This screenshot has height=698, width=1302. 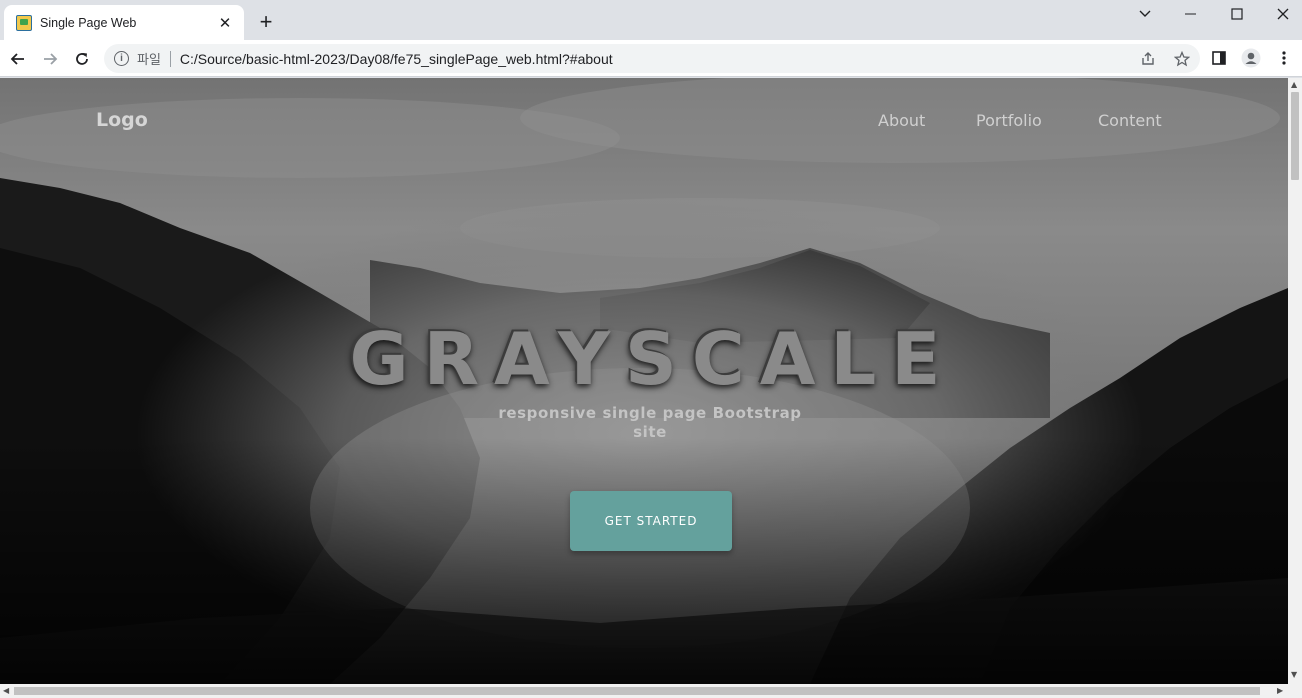 What do you see at coordinates (88, 22) in the screenshot?
I see `tab-title: Single Page Web` at bounding box center [88, 22].